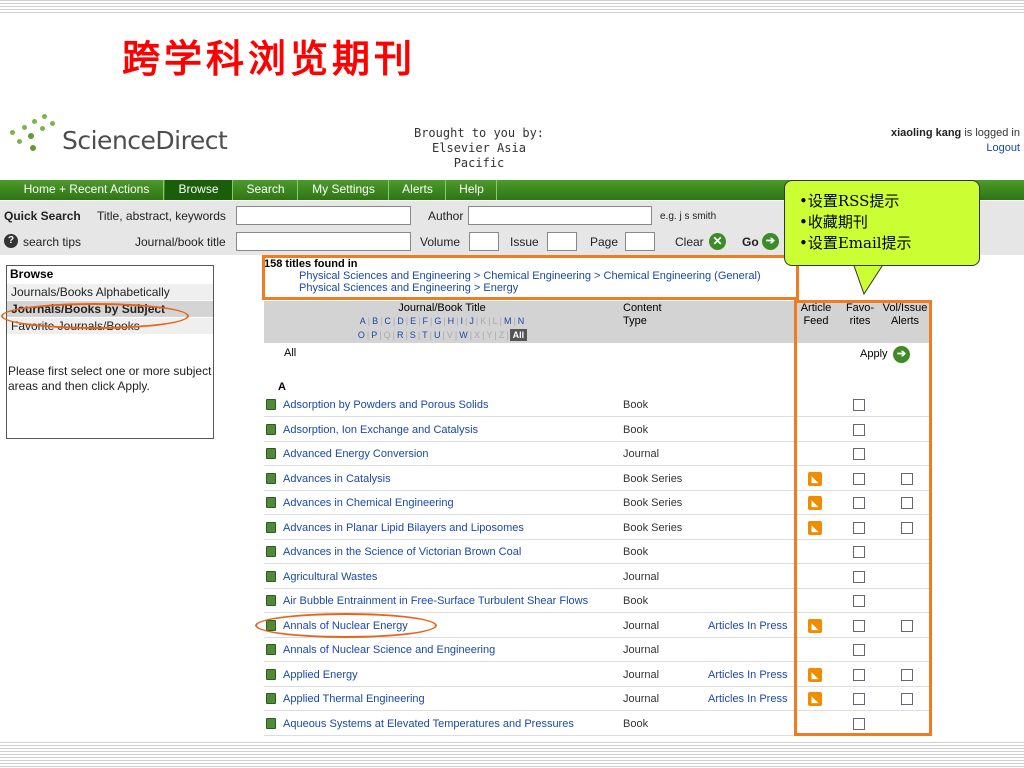 This screenshot has height=768, width=1024. Describe the element at coordinates (199, 190) in the screenshot. I see `tab-browse: Browse` at that location.